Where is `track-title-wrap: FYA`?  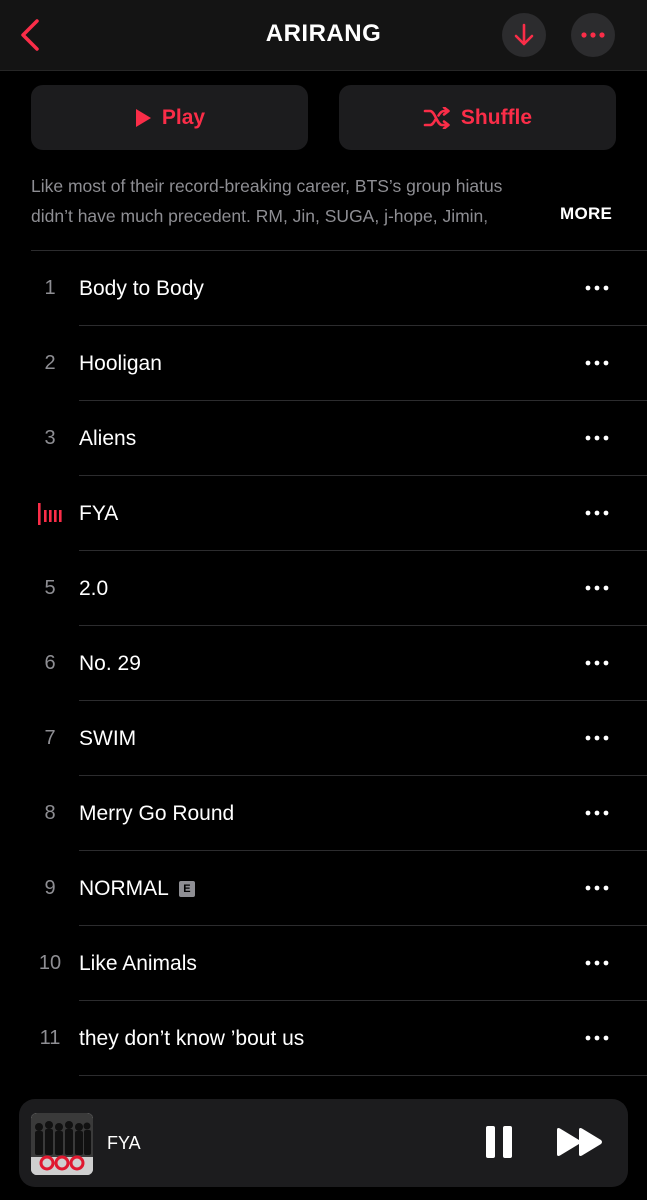
track-title-wrap: FYA is located at coordinates (98, 513).